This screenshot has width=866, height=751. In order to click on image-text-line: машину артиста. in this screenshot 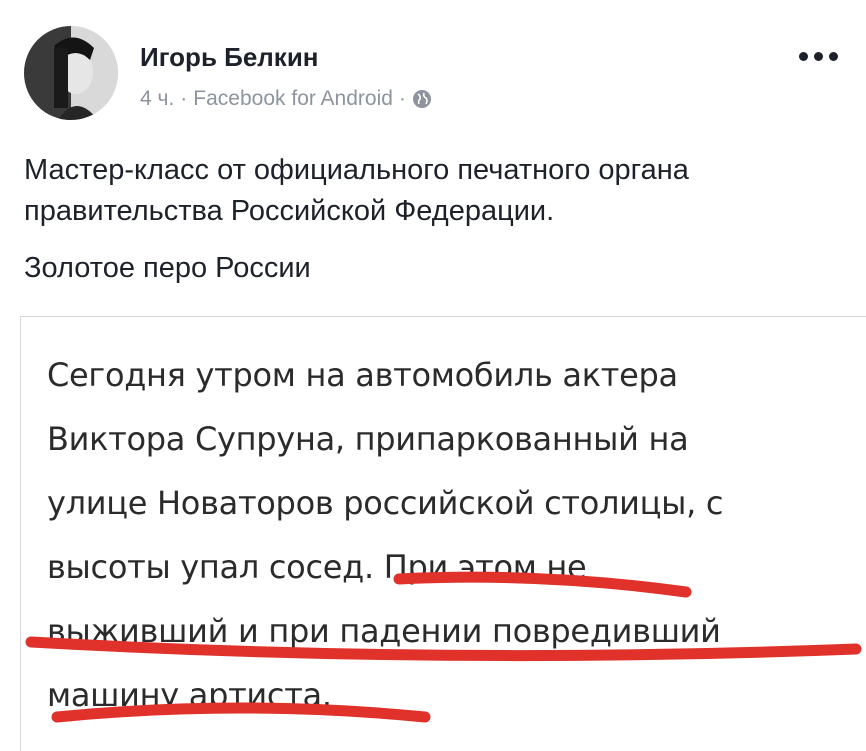, I will do `click(189, 695)`.